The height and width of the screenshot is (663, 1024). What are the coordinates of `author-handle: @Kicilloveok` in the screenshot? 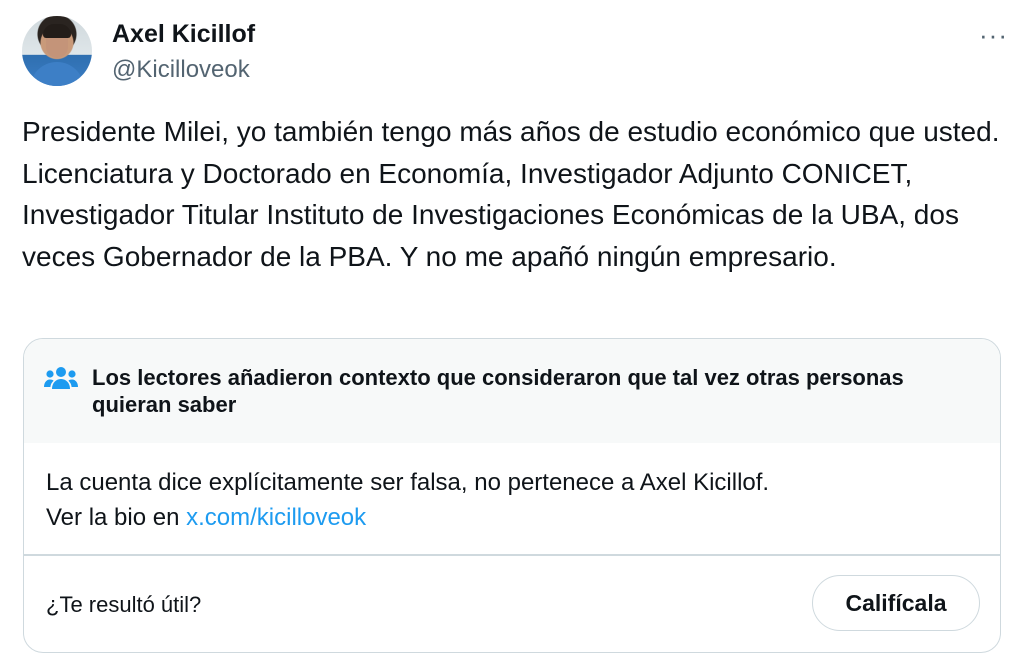 It's located at (181, 70).